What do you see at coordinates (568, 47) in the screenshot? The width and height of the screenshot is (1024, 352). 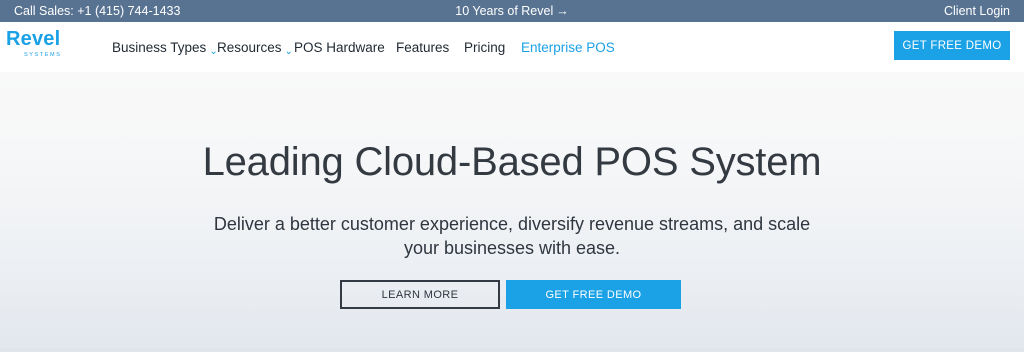 I see `nav-item-enterprise-pos: Enterprise POS` at bounding box center [568, 47].